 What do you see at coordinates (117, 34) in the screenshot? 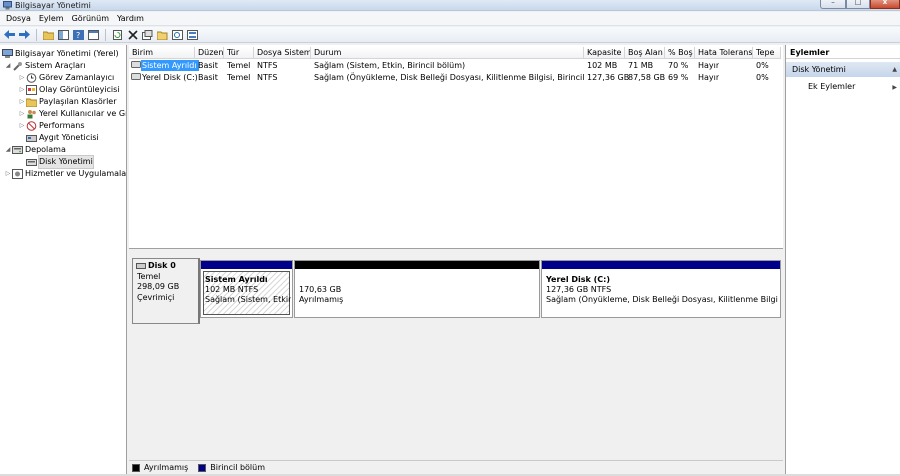
I see `refresh-icon` at bounding box center [117, 34].